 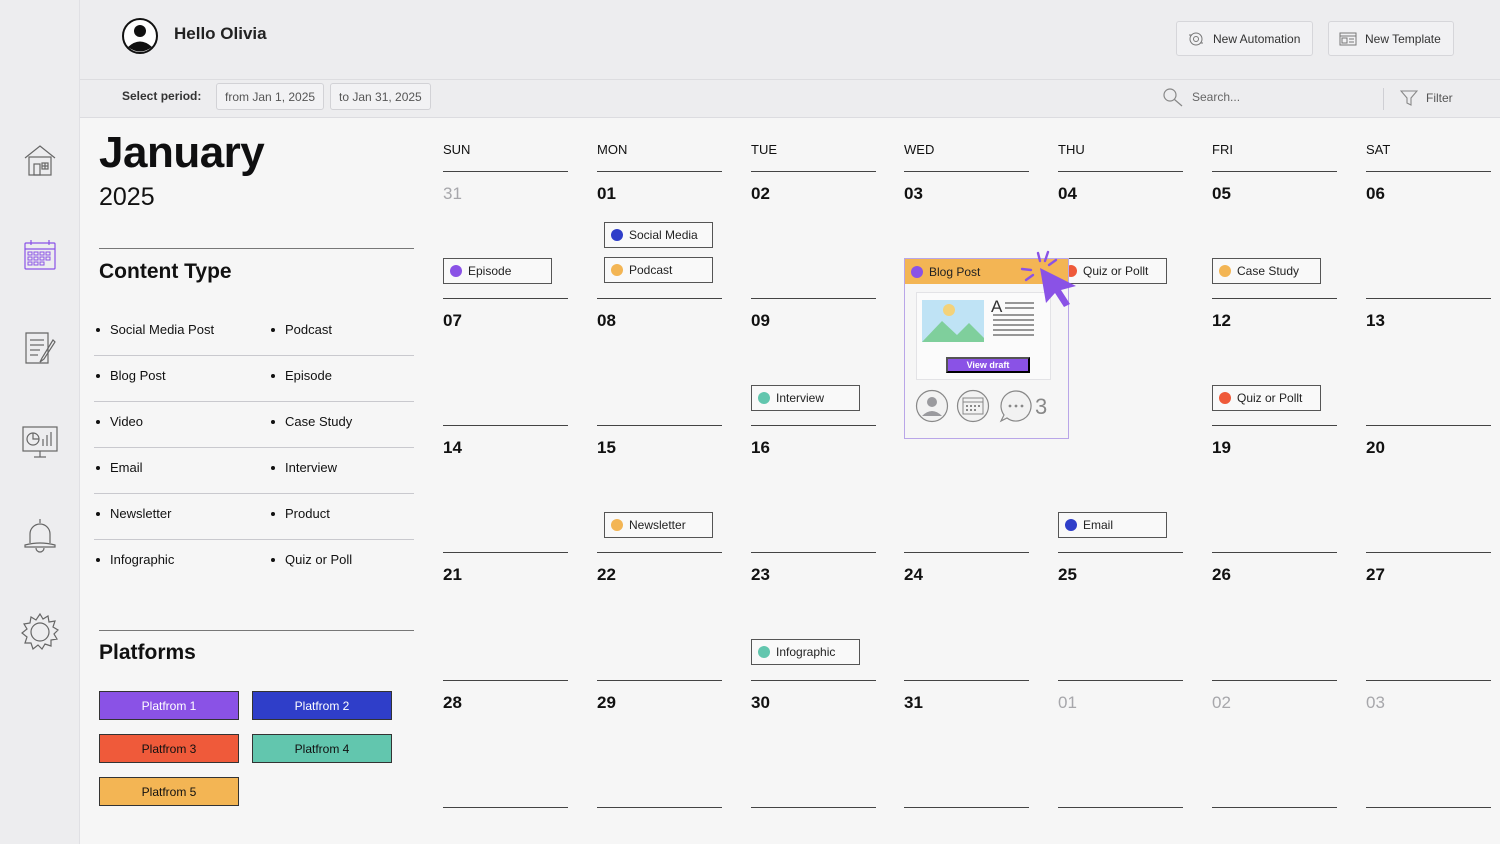 I want to click on event-chip: Infographic, so click(x=805, y=652).